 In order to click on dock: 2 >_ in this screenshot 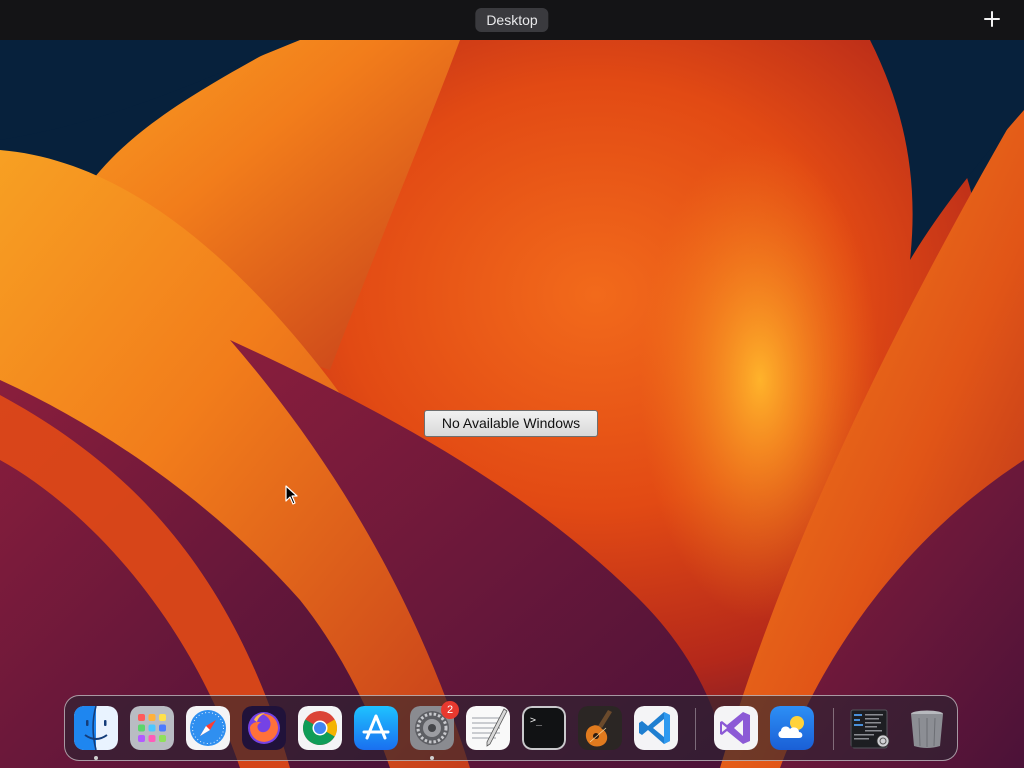, I will do `click(511, 728)`.